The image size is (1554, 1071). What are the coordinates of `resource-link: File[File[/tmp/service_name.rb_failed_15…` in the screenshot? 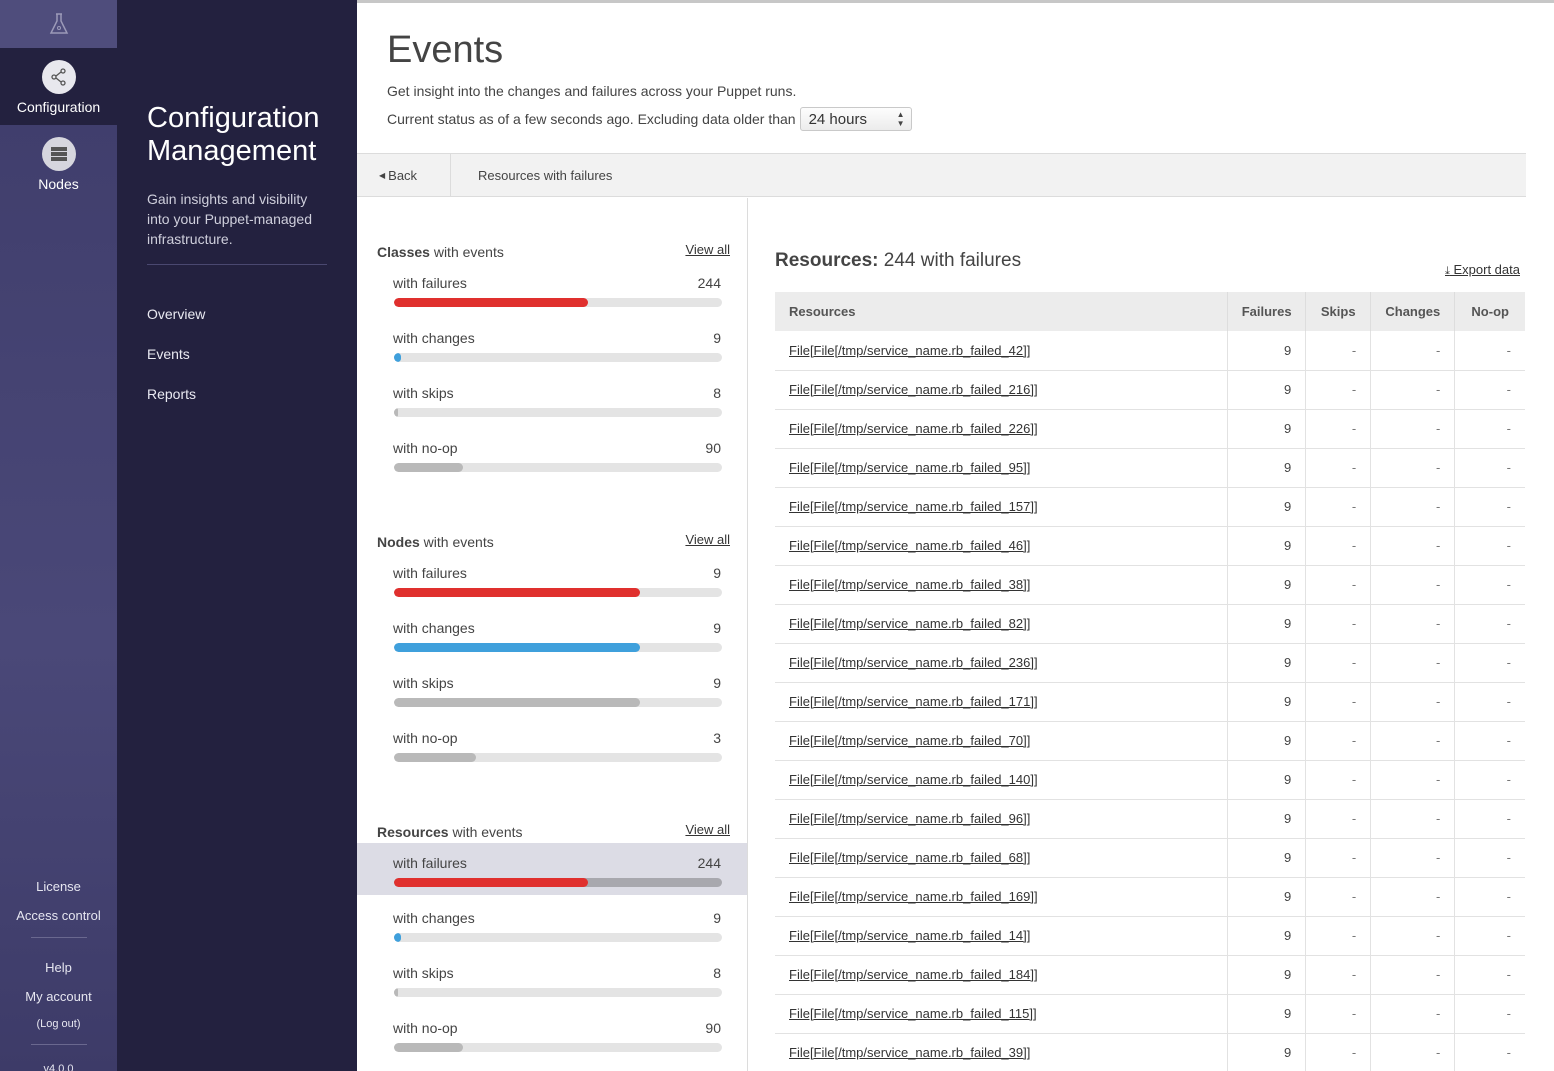 It's located at (913, 506).